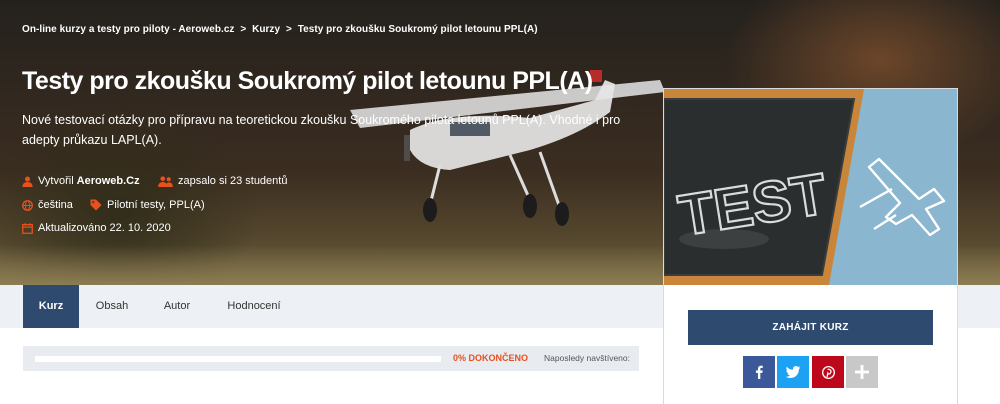  I want to click on share-twitter-button, so click(793, 372).